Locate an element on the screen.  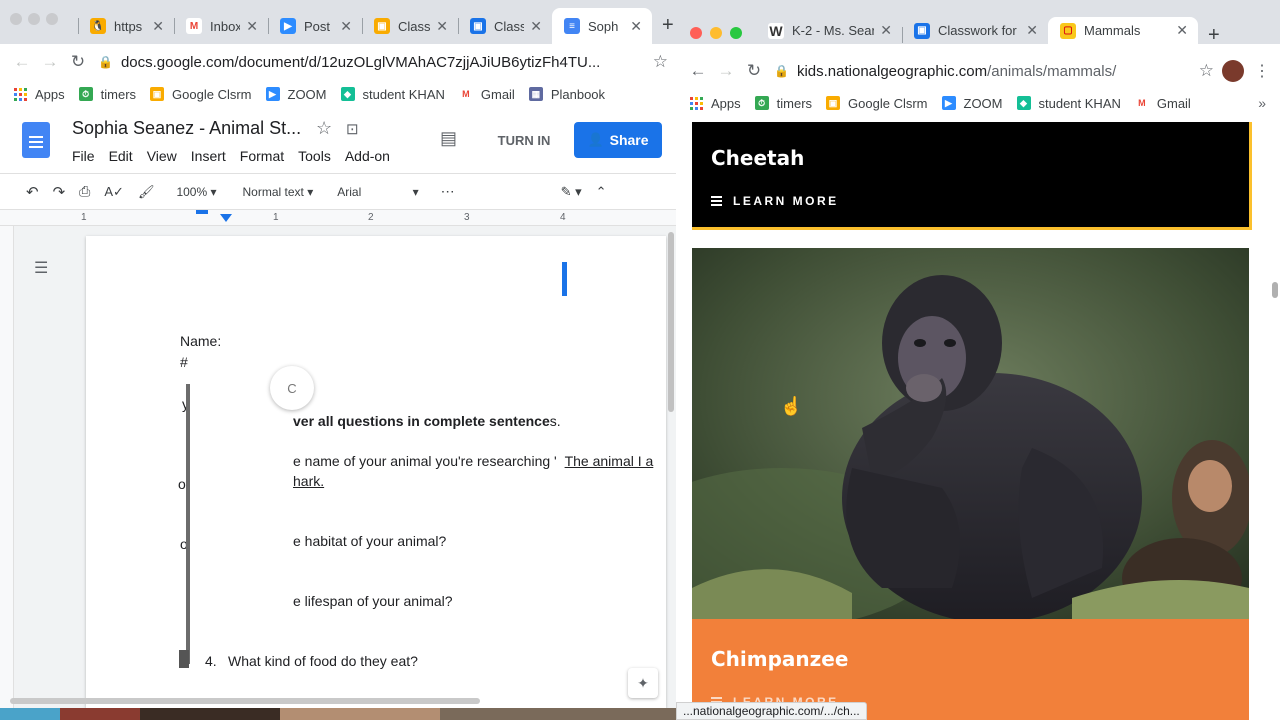
explore-icon: ✦ is located at coordinates (643, 683).